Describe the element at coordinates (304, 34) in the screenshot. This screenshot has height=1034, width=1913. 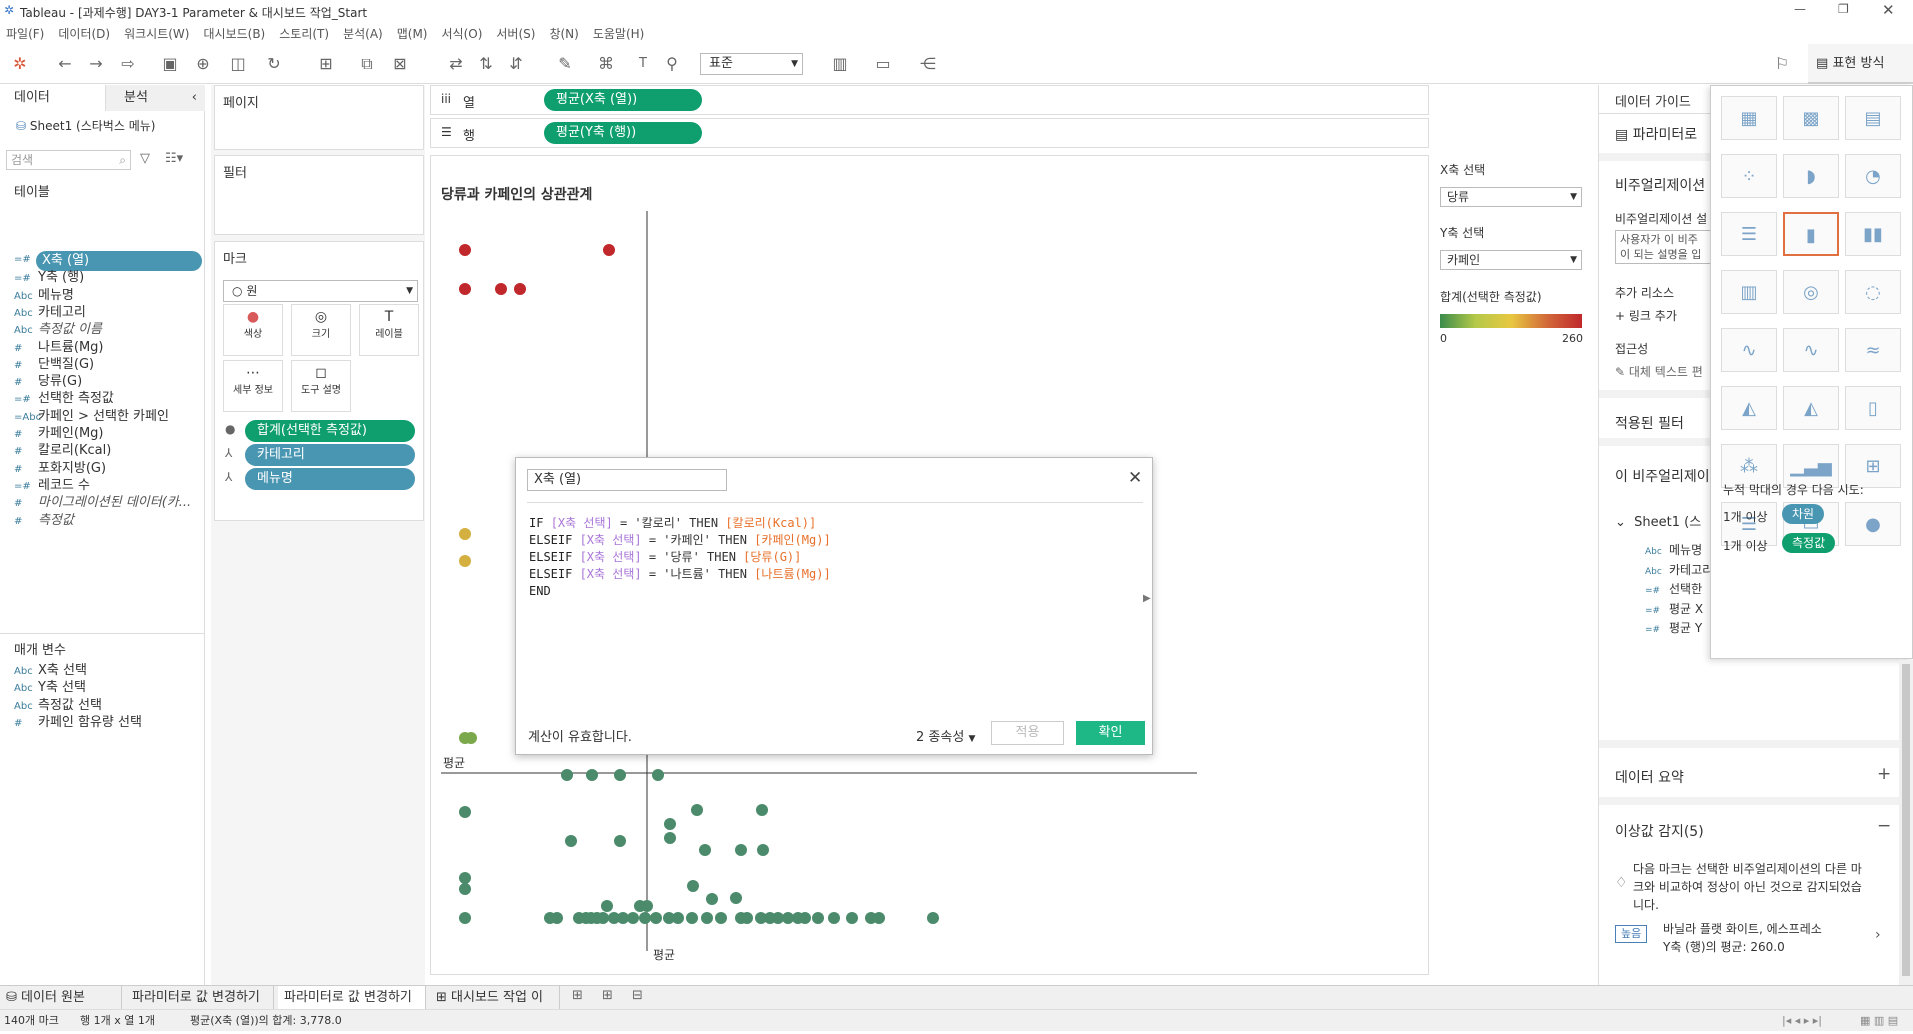
I see `menu-item: 스토리(T)` at that location.